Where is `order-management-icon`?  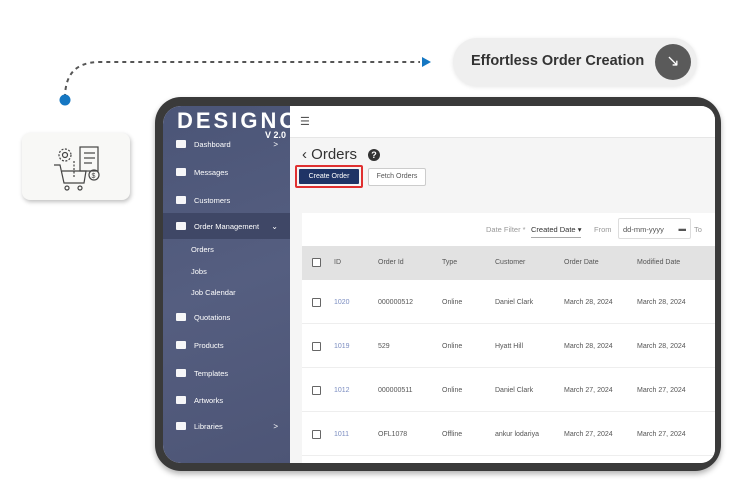
order-management-icon is located at coordinates (181, 226).